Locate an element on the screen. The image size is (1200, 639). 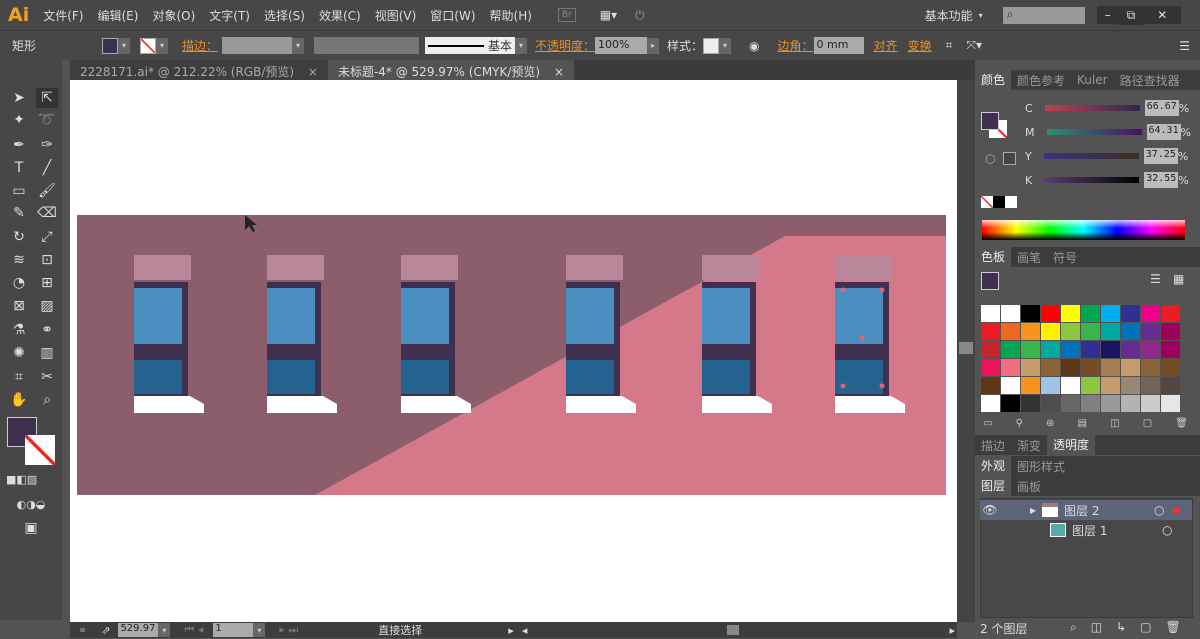
corner-label: 边角： is located at coordinates (796, 45).